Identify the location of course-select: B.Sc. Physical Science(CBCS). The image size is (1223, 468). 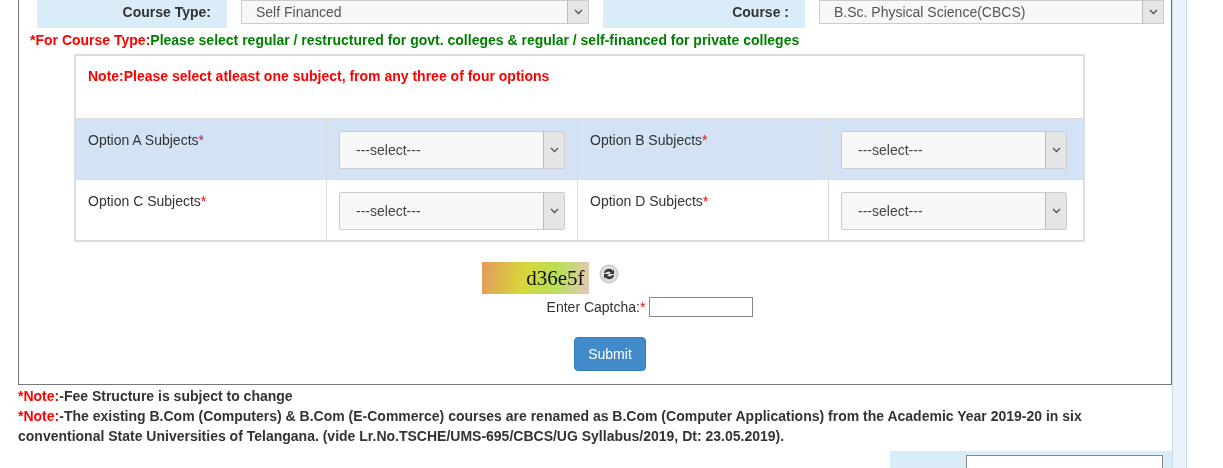
(991, 12).